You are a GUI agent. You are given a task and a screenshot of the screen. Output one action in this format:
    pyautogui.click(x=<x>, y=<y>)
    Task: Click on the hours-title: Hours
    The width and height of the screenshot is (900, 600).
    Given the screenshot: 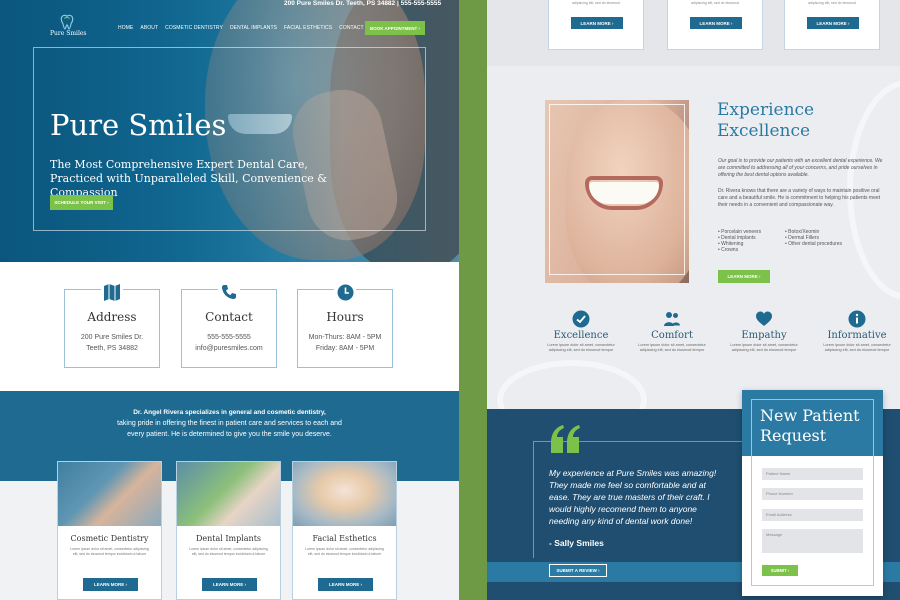 What is the action you would take?
    pyautogui.click(x=345, y=317)
    